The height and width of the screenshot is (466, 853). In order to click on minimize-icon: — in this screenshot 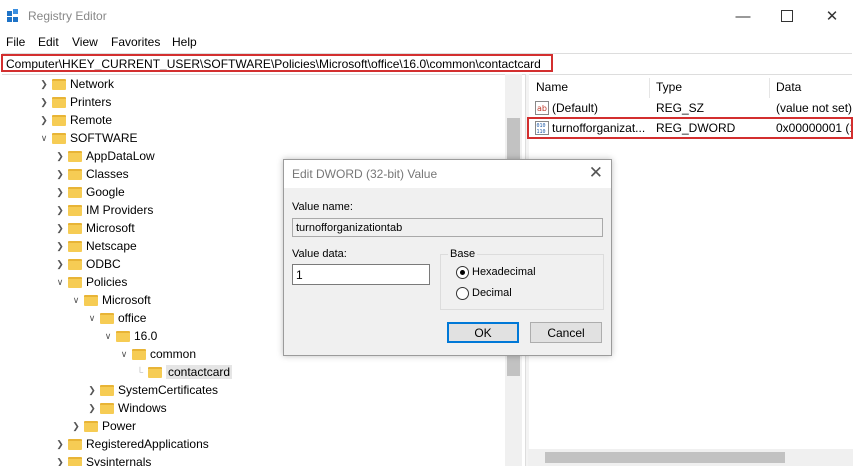, I will do `click(743, 16)`.